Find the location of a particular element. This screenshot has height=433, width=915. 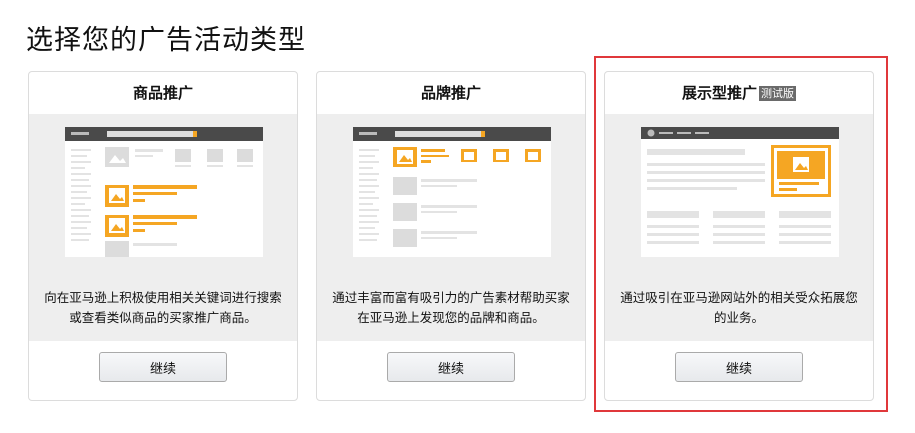

card-title: 品牌推广 is located at coordinates (450, 93).